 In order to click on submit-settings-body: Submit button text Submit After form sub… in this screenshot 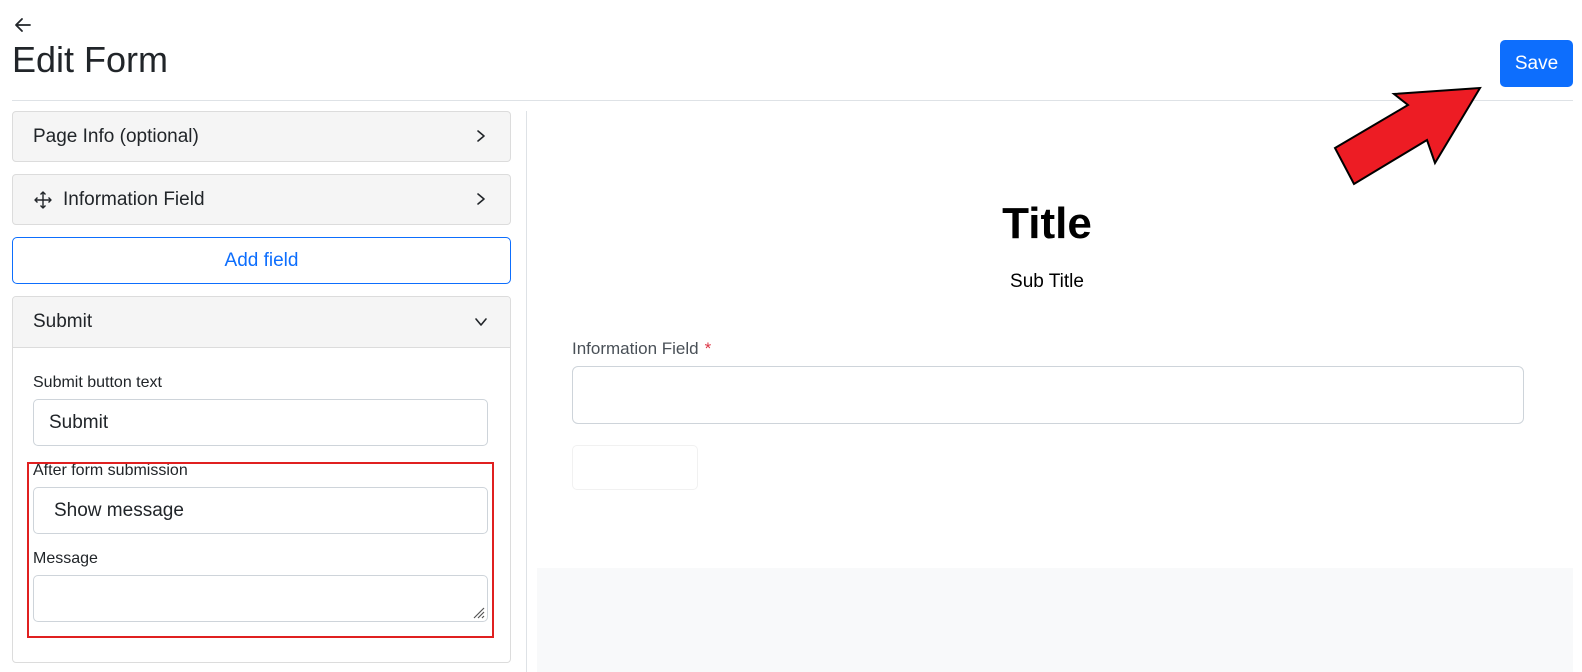, I will do `click(261, 505)`.